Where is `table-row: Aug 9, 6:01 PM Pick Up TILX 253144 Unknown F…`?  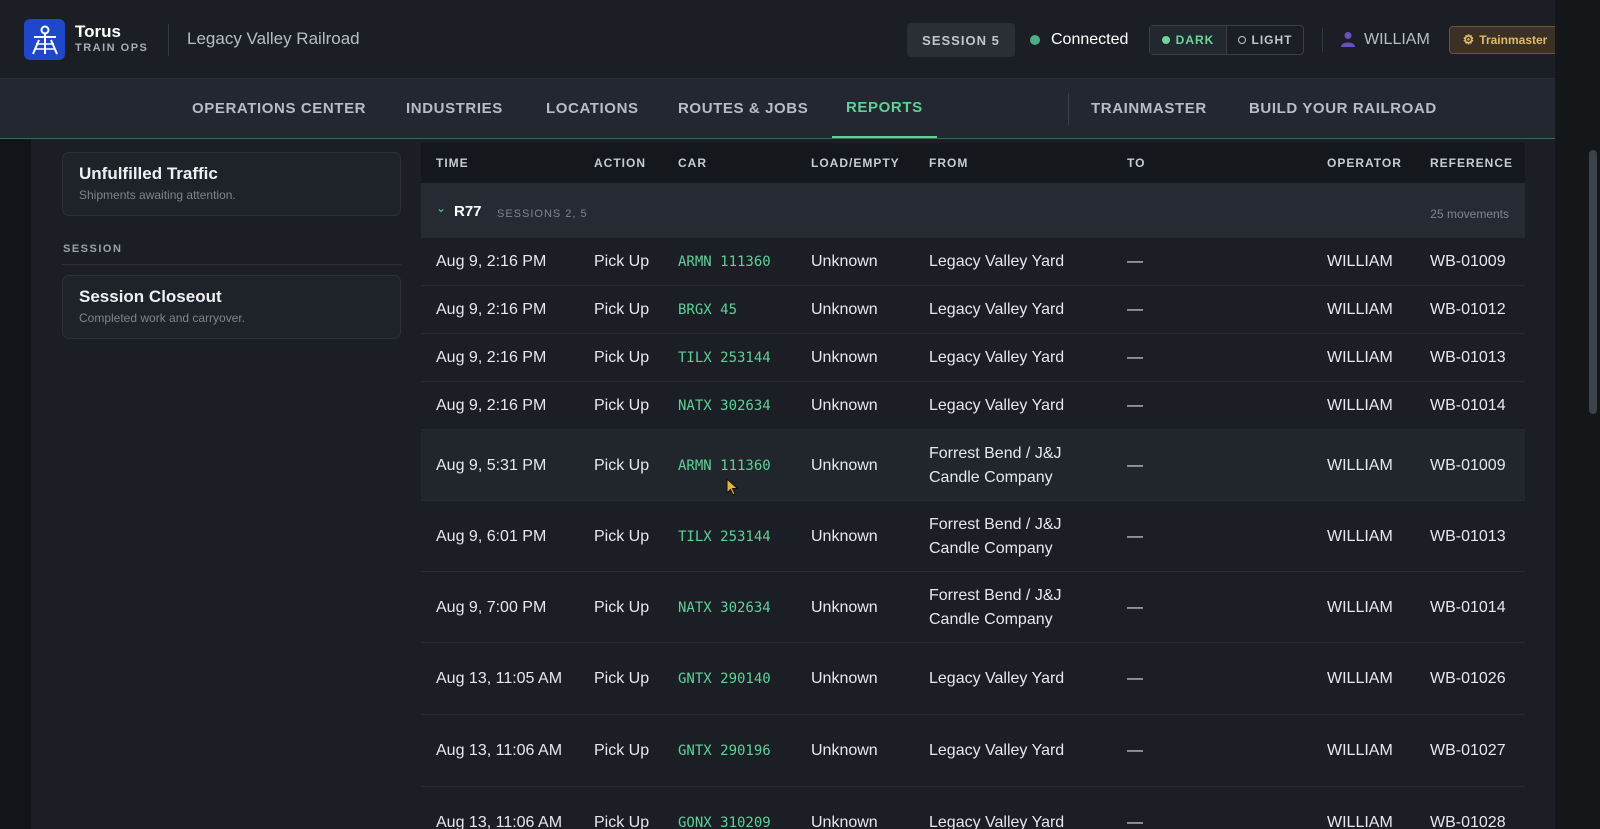 table-row: Aug 9, 6:01 PM Pick Up TILX 253144 Unknown F… is located at coordinates (973, 536).